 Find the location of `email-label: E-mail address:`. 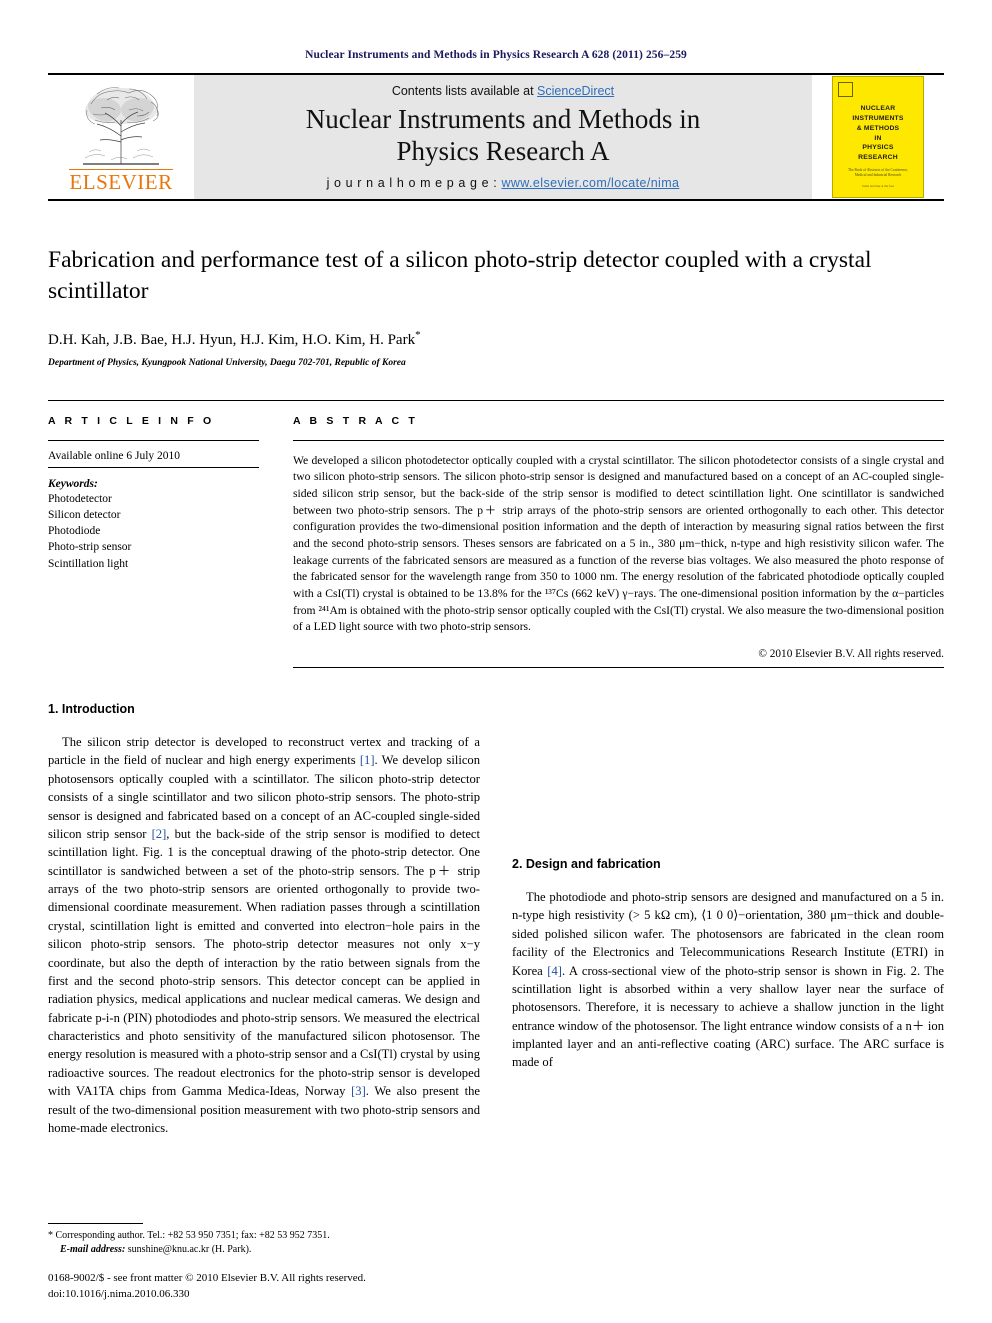

email-label: E-mail address: is located at coordinates (93, 1250).